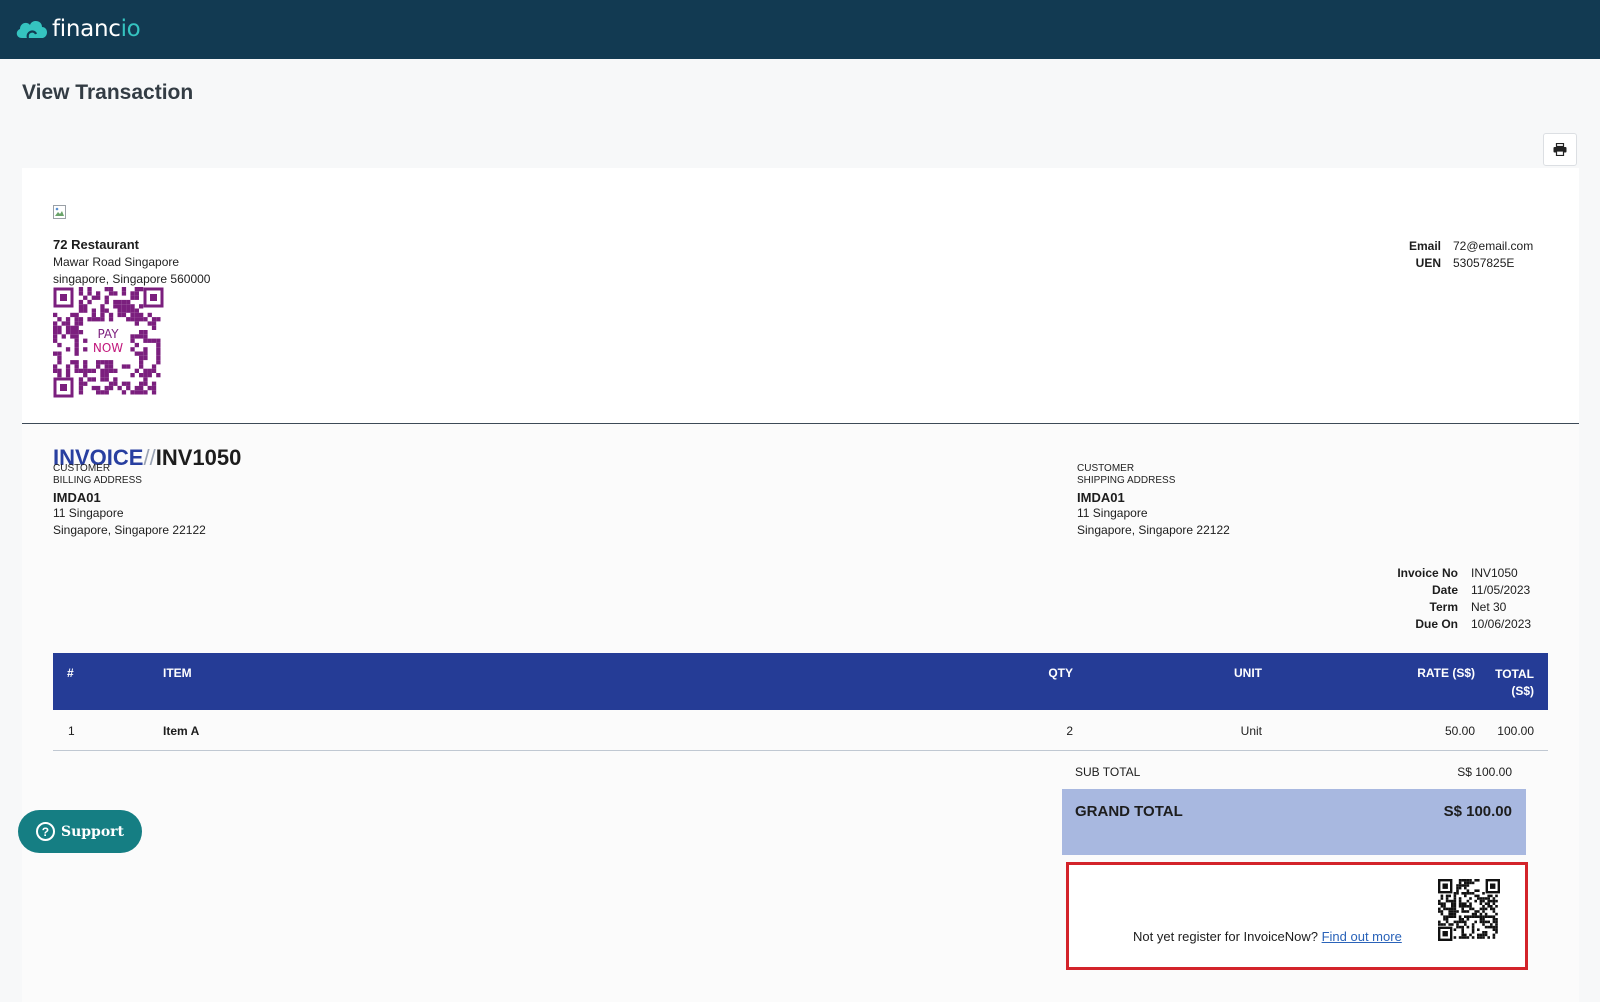 The width and height of the screenshot is (1600, 1002). Describe the element at coordinates (108, 348) in the screenshot. I see `svg-text: NOW` at that location.